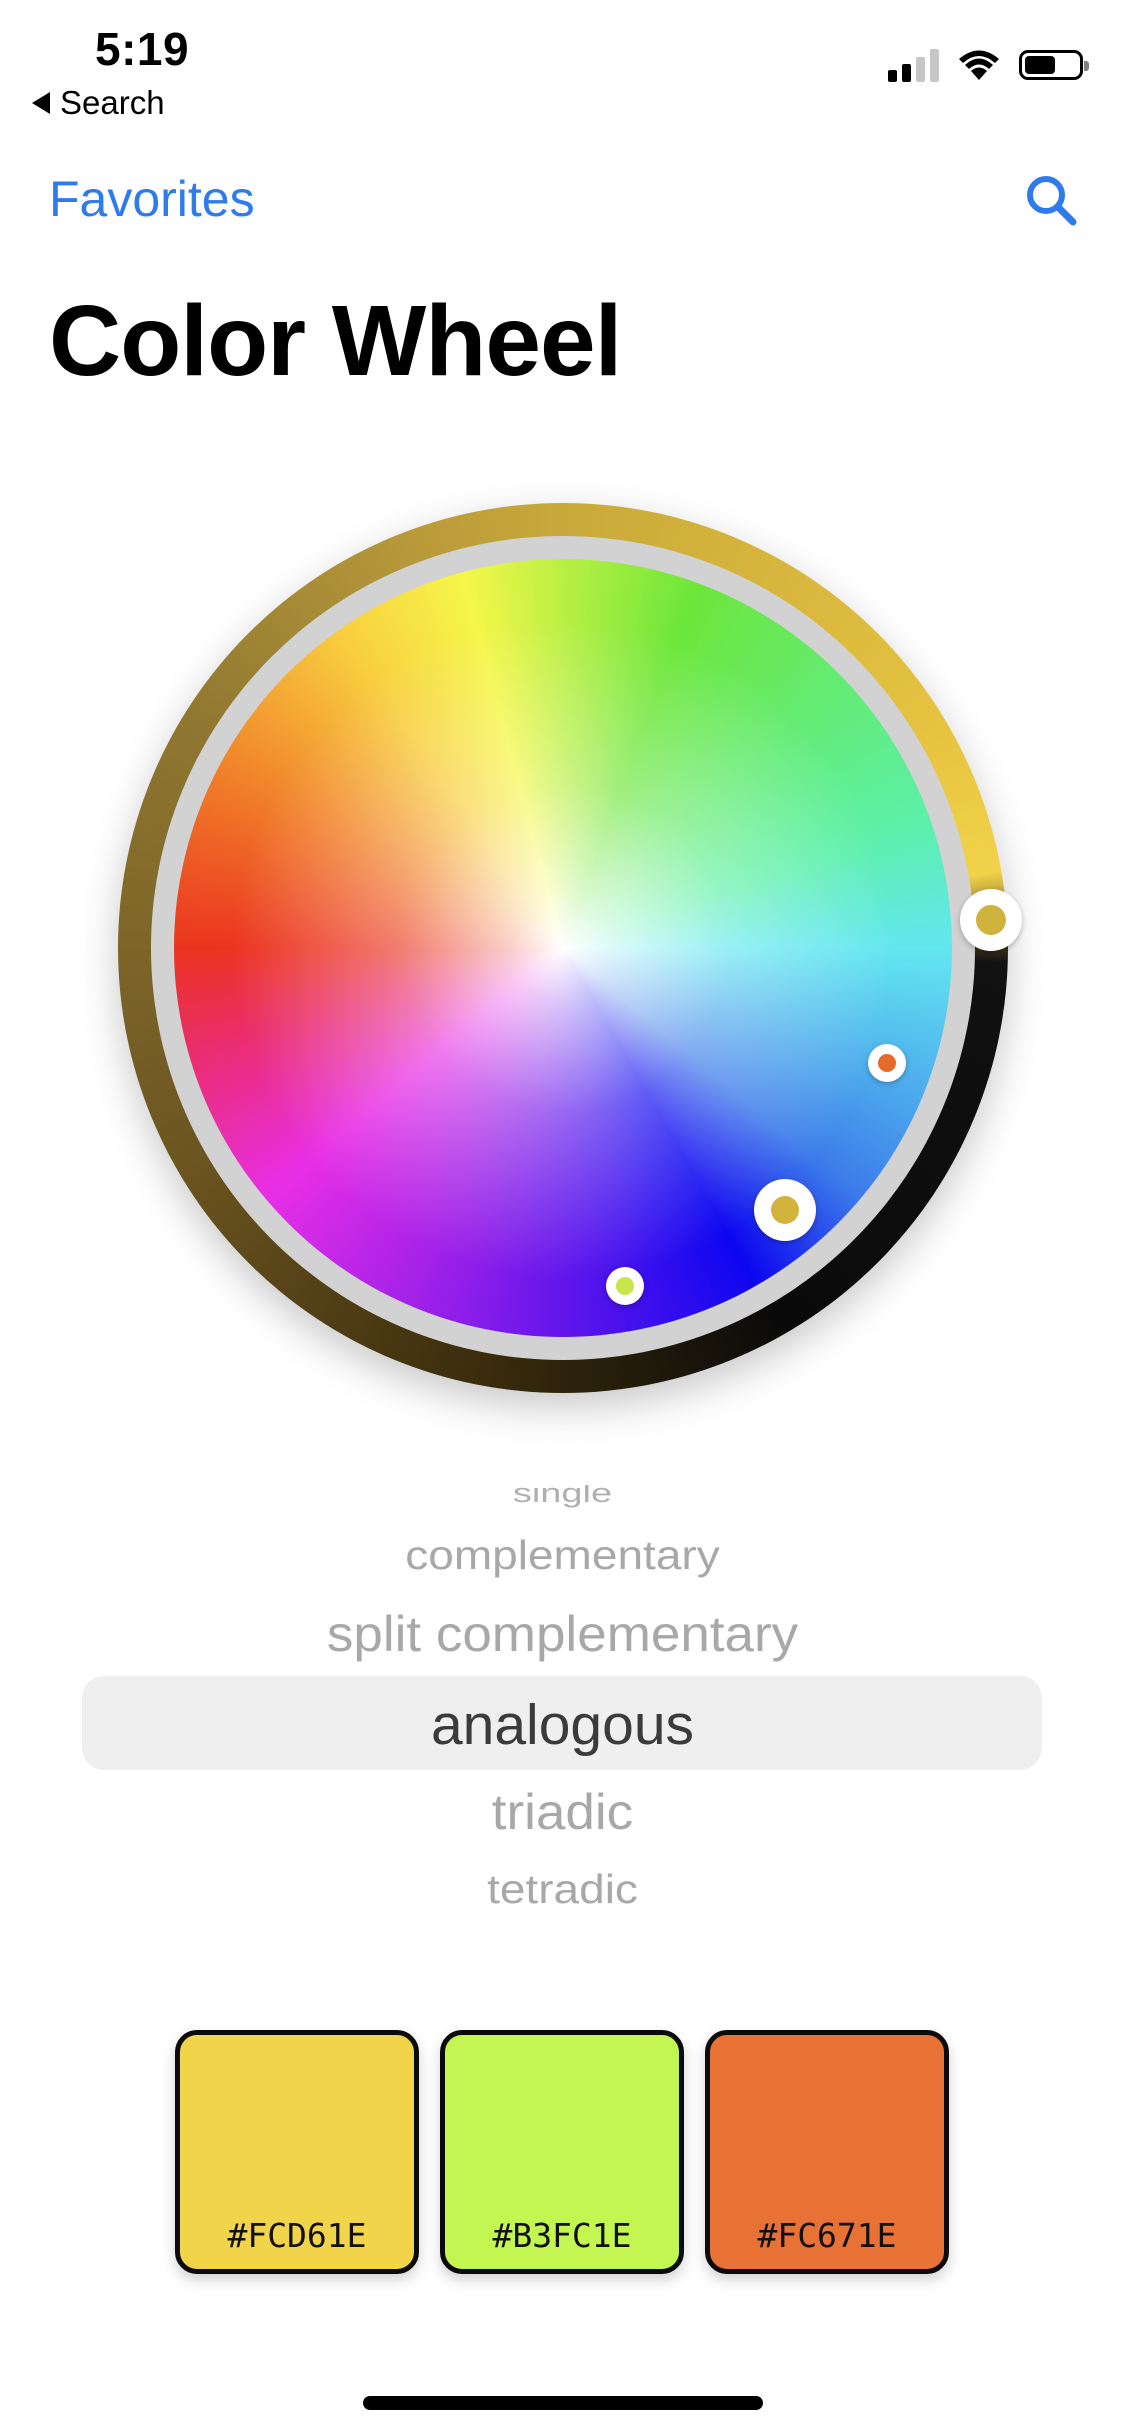  What do you see at coordinates (827, 2235) in the screenshot?
I see `swatch-hex-label: #FC671E` at bounding box center [827, 2235].